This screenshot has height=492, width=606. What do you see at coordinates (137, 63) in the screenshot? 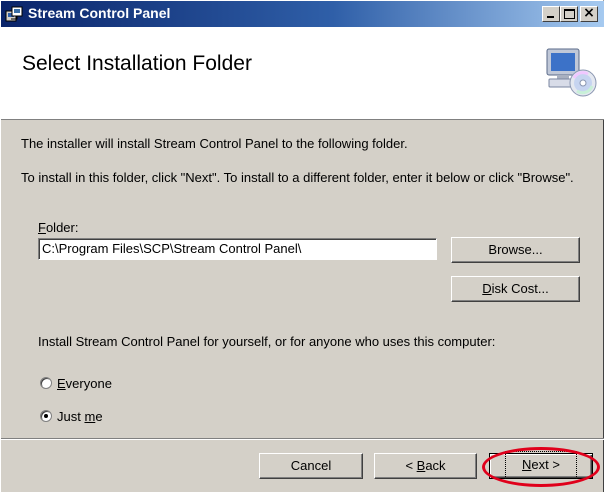
I see `page-title: Select Installation Folder` at bounding box center [137, 63].